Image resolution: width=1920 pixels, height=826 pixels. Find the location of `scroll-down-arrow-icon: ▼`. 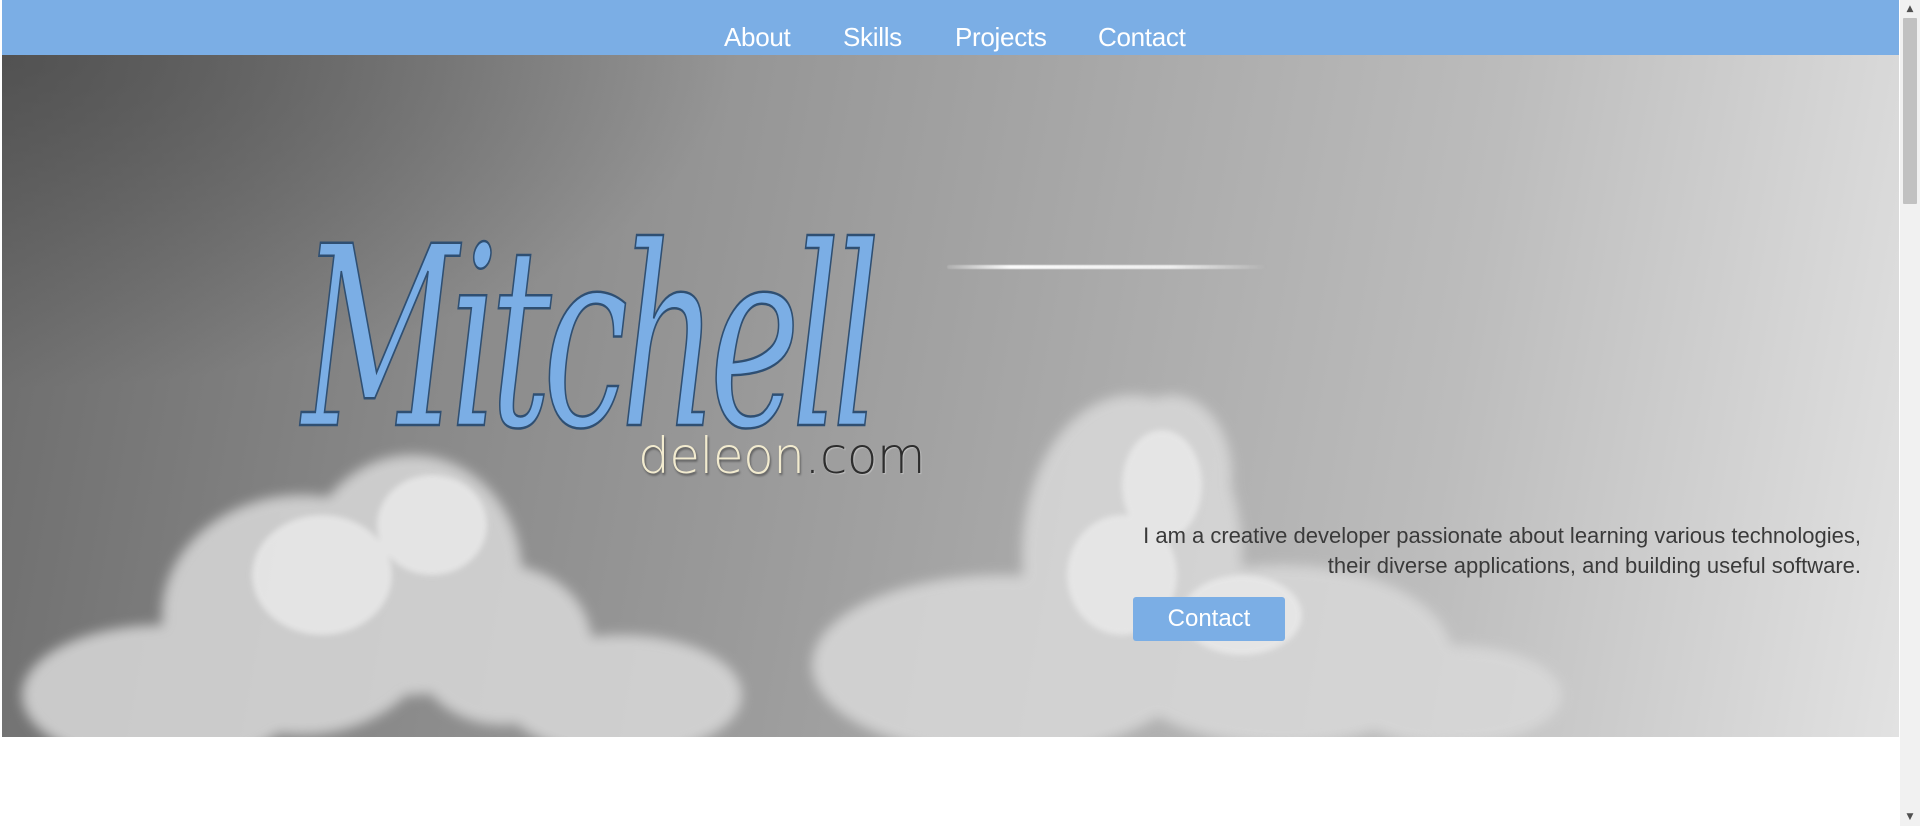

scroll-down-arrow-icon: ▼ is located at coordinates (1910, 817).